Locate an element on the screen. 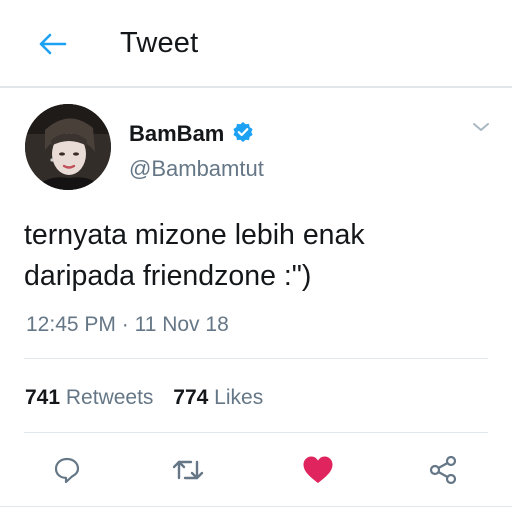  back-button is located at coordinates (52, 44).